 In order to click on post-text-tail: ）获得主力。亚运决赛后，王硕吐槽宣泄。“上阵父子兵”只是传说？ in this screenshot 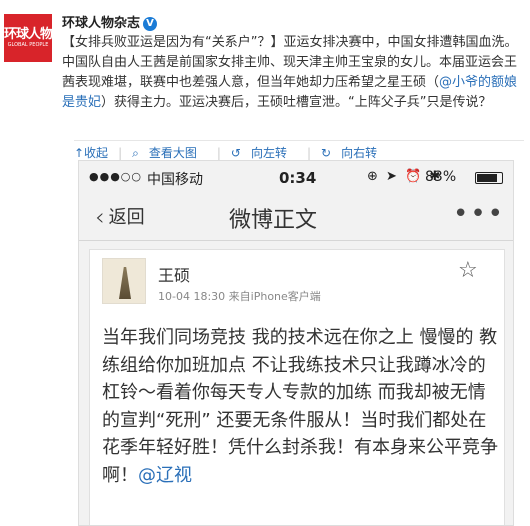, I will do `click(296, 102)`.